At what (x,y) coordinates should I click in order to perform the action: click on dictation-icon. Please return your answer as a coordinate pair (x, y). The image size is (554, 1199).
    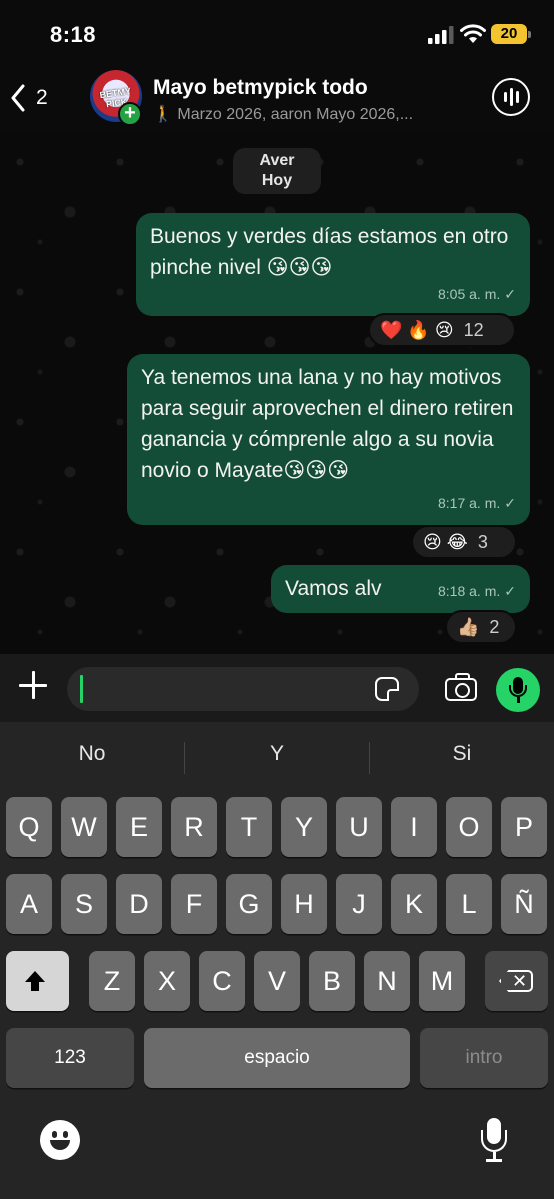
    Looking at the image, I should click on (494, 1140).